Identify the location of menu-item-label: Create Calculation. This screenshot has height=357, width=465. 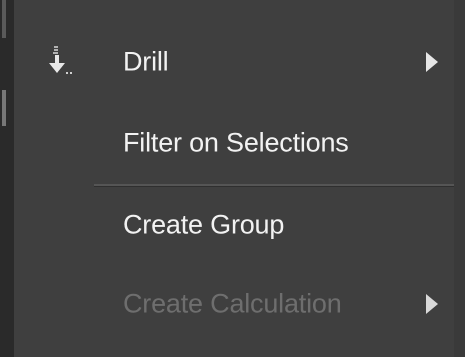
(232, 303).